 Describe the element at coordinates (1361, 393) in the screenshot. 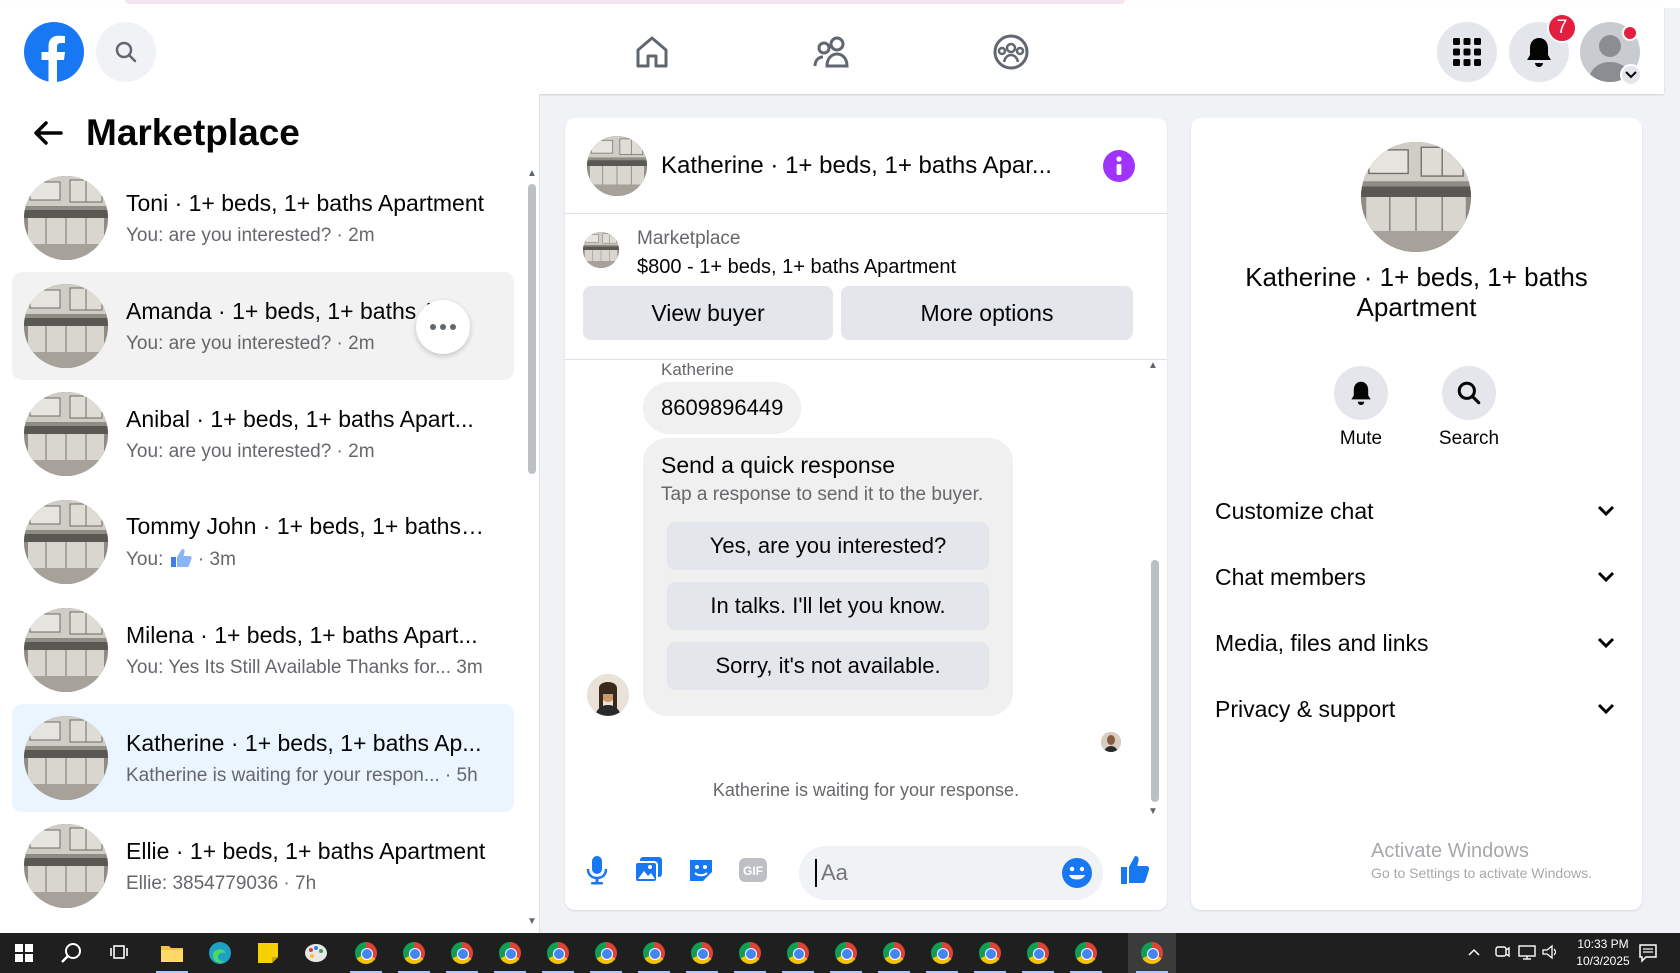

I see `mute-button` at that location.